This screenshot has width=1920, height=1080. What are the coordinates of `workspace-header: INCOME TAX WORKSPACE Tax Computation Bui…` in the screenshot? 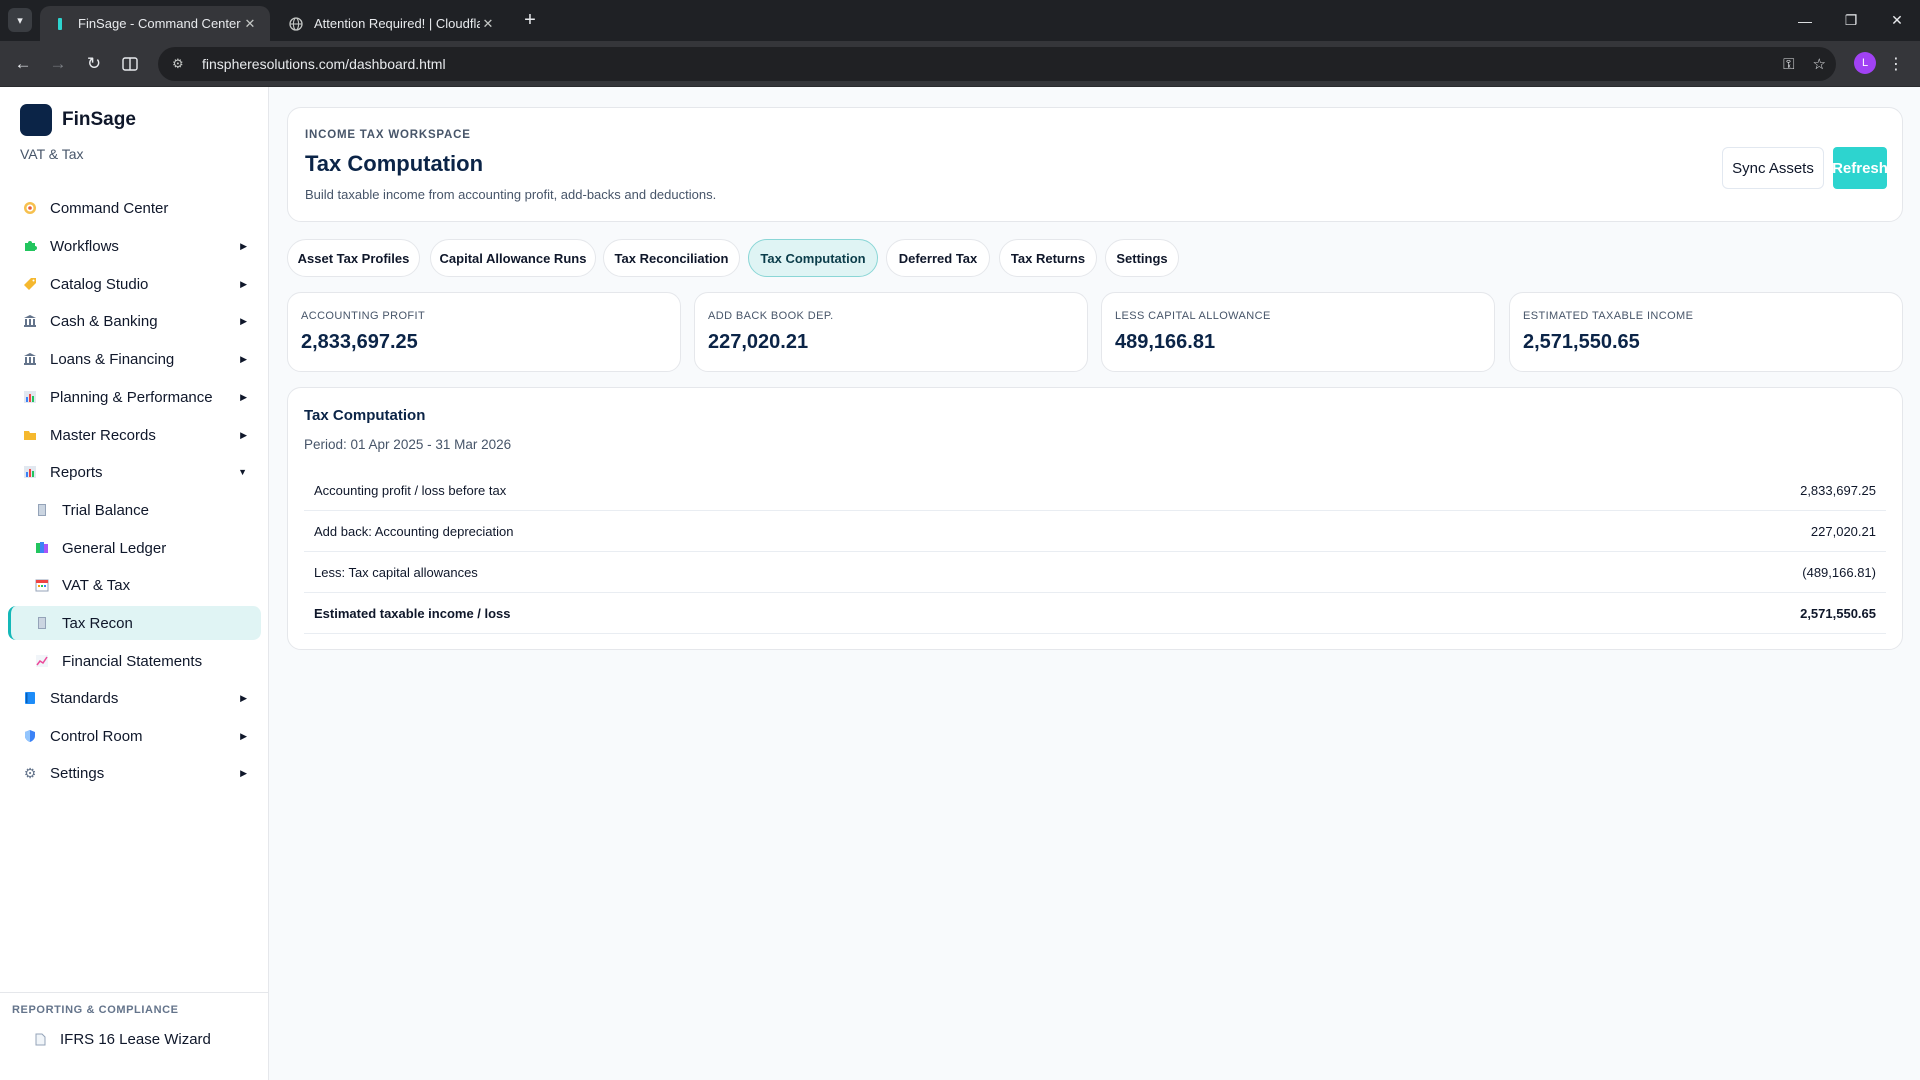 It's located at (1095, 164).